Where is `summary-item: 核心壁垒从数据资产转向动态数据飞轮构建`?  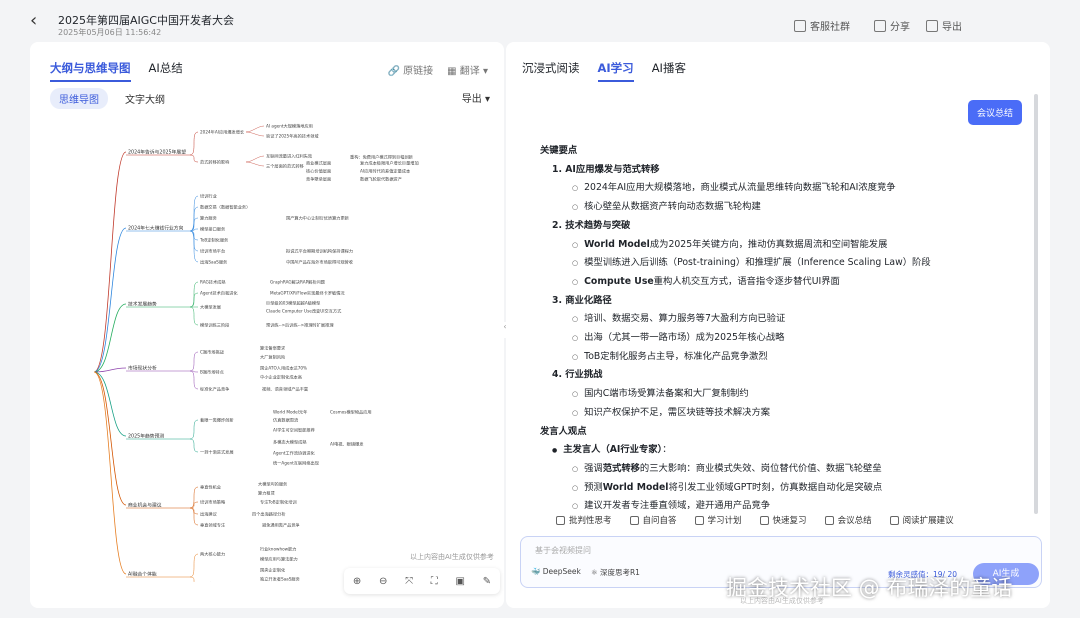 summary-item: 核心壁垒从数据资产转向动态数据飞轮构建 is located at coordinates (666, 205).